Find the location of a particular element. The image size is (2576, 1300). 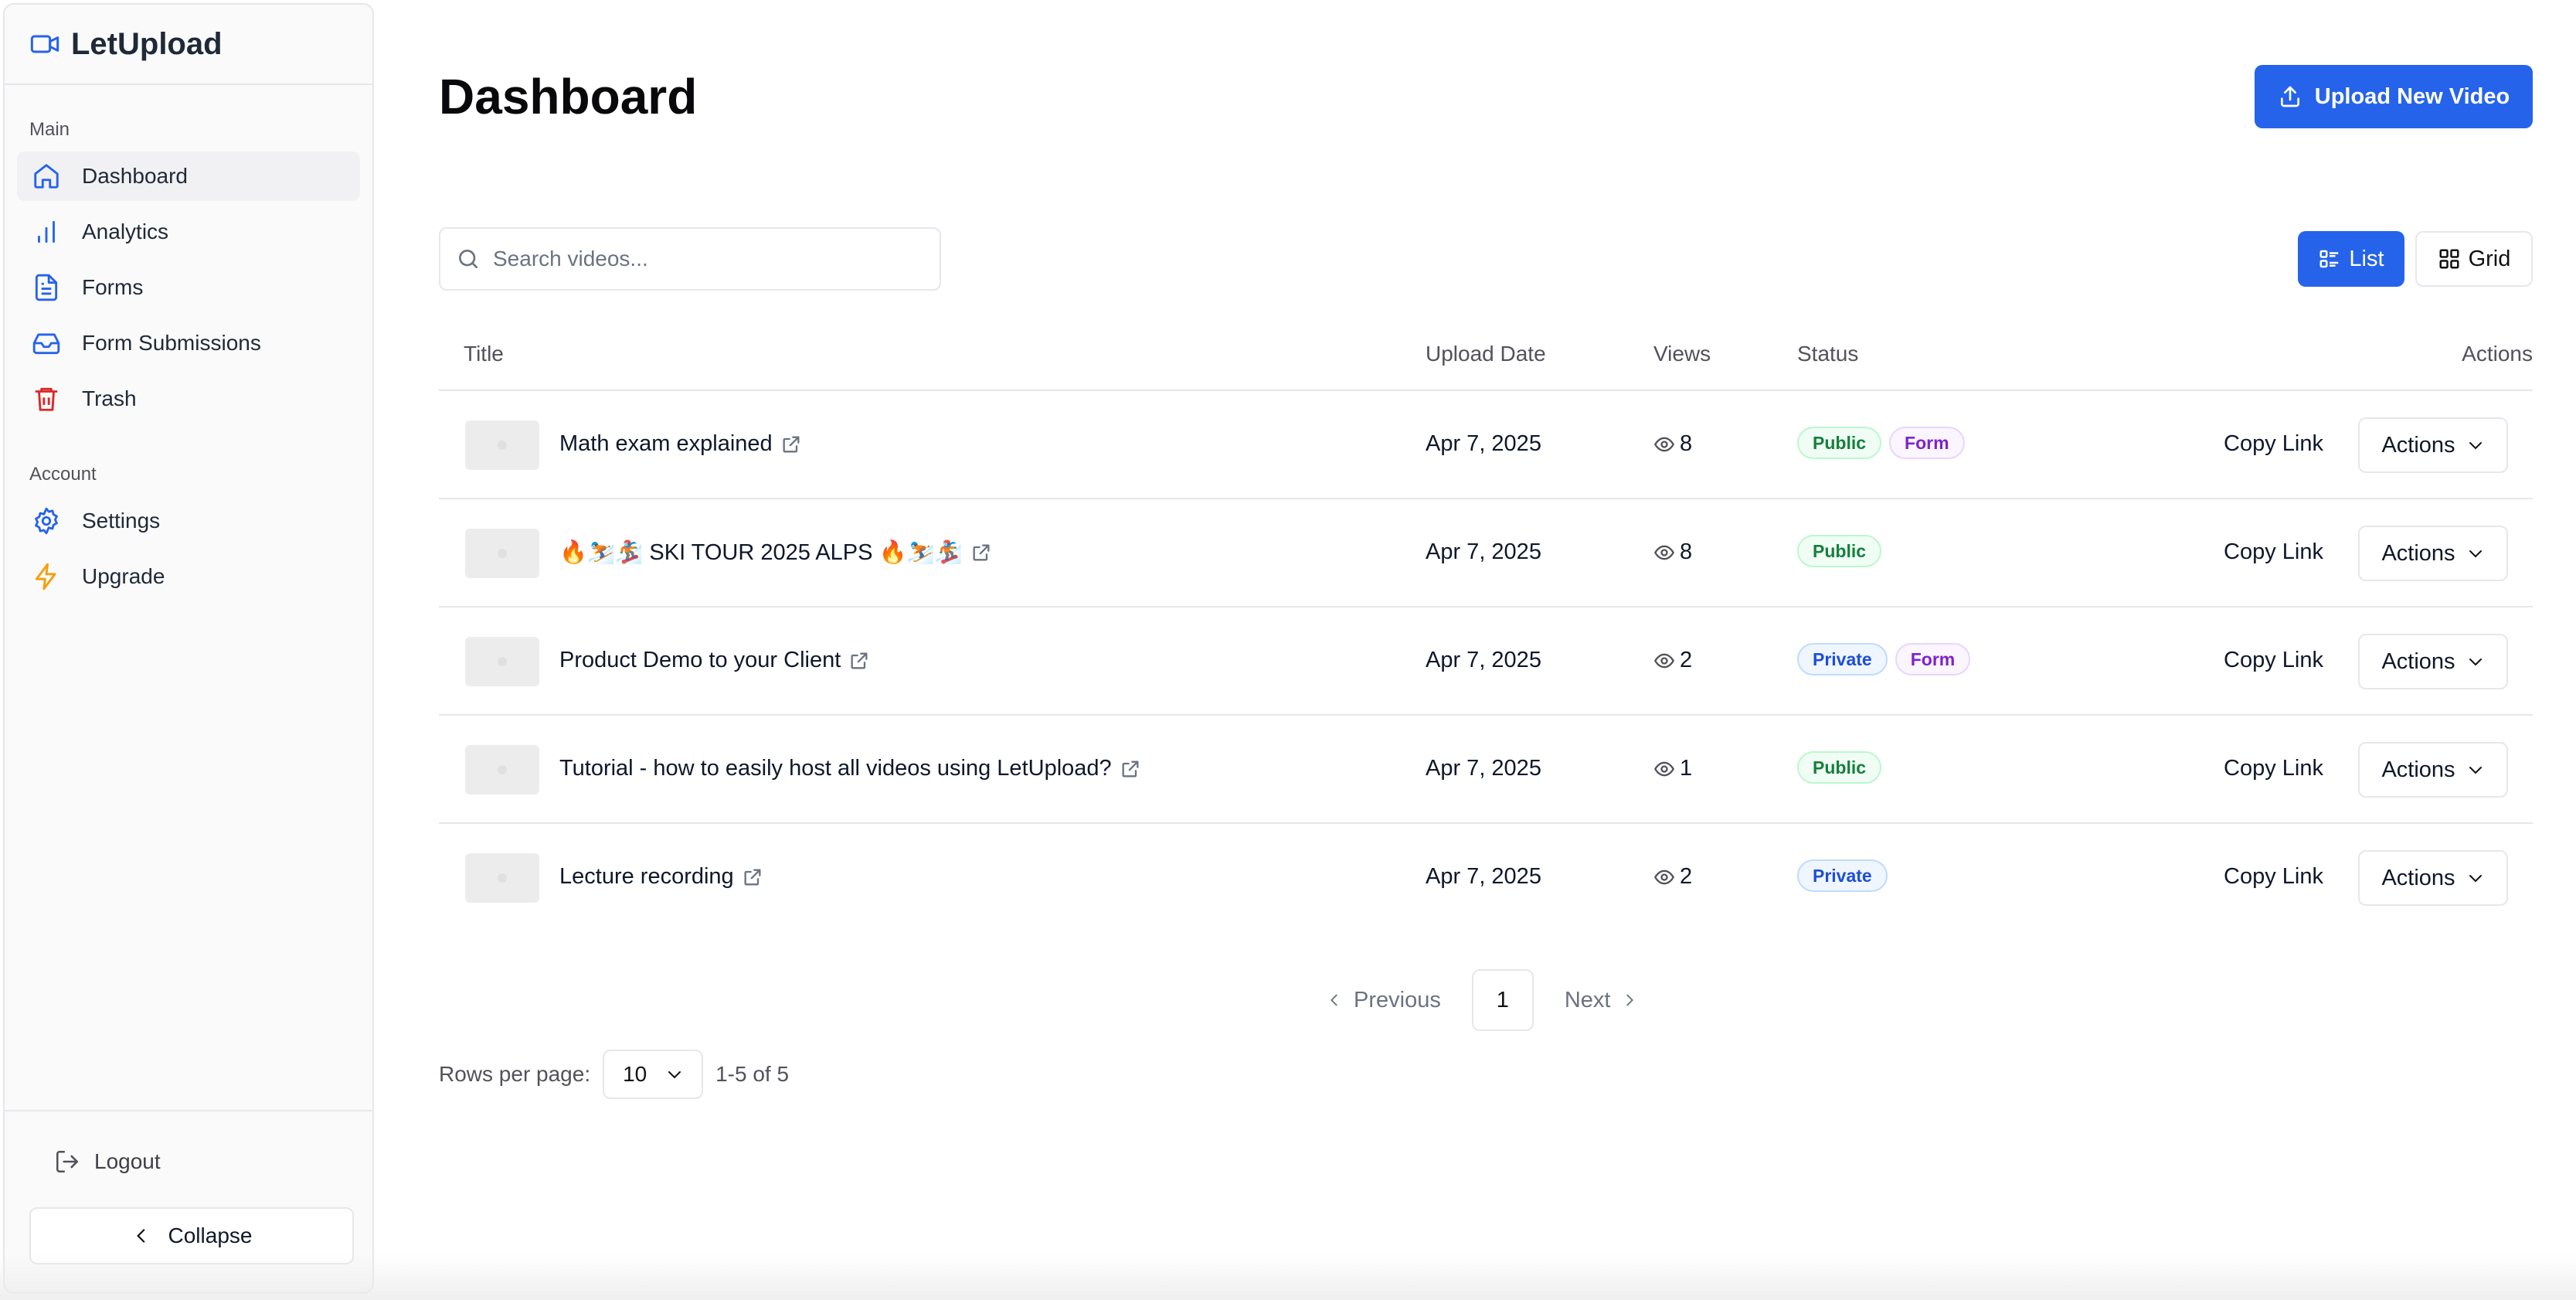

sidebar-item-label: Upgrade is located at coordinates (123, 576).